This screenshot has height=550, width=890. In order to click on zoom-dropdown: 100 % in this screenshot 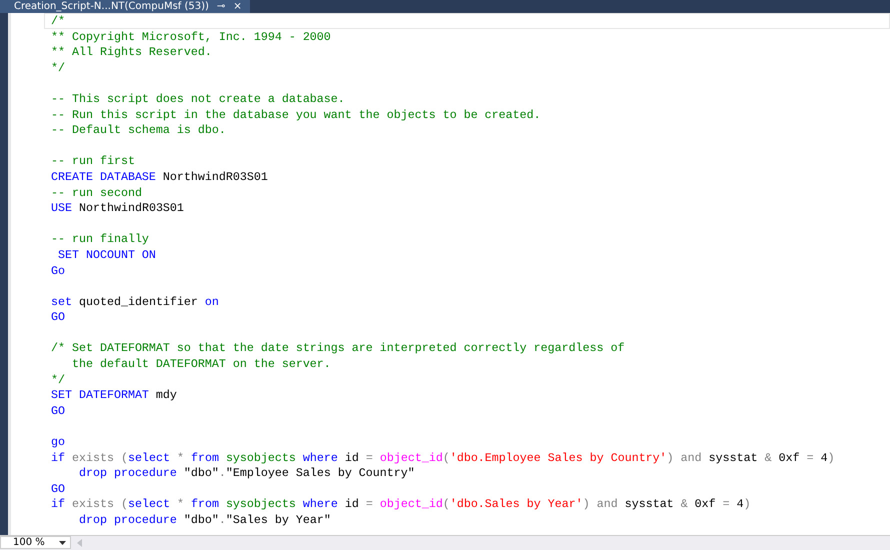, I will do `click(35, 542)`.